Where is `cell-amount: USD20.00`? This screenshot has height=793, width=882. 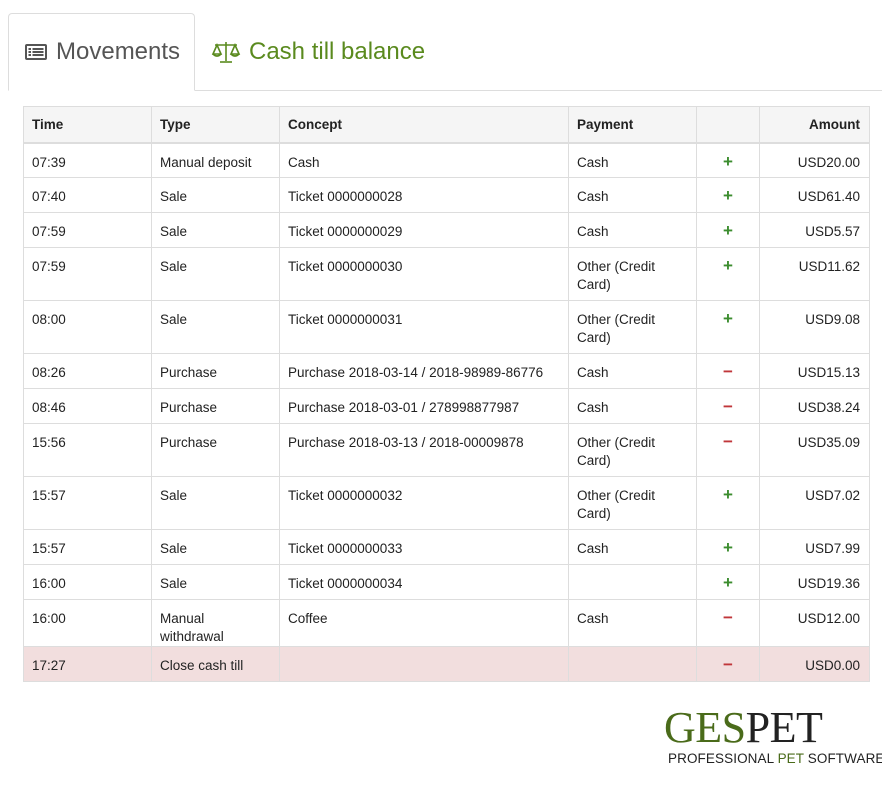
cell-amount: USD20.00 is located at coordinates (814, 160).